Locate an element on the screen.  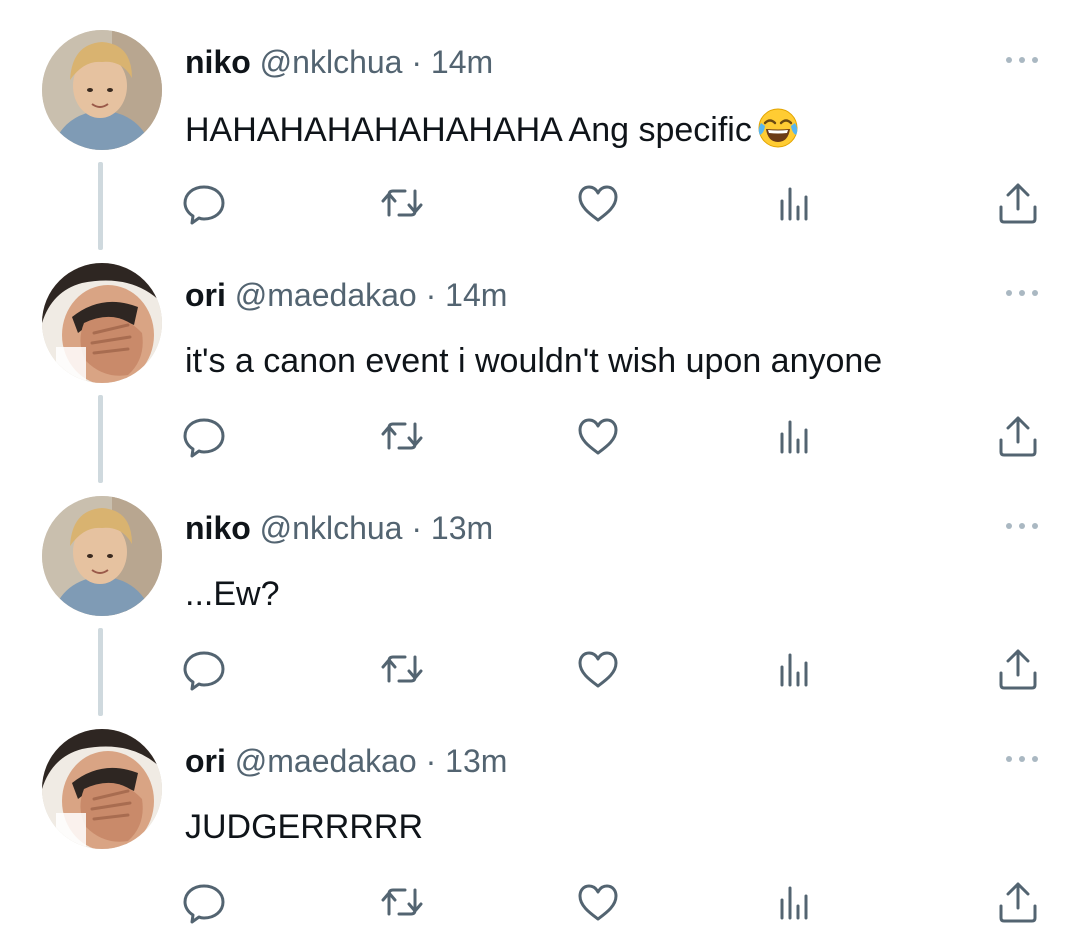
tweet-header: ori @maedakao · 14m is located at coordinates (346, 295).